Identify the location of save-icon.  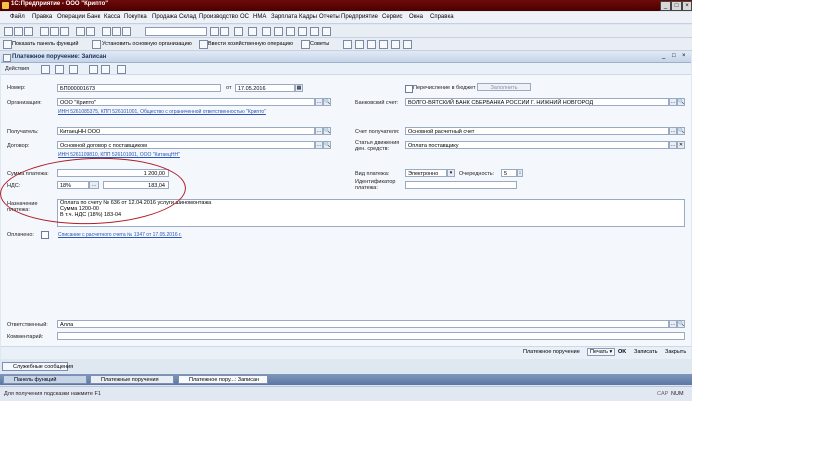
(28, 31).